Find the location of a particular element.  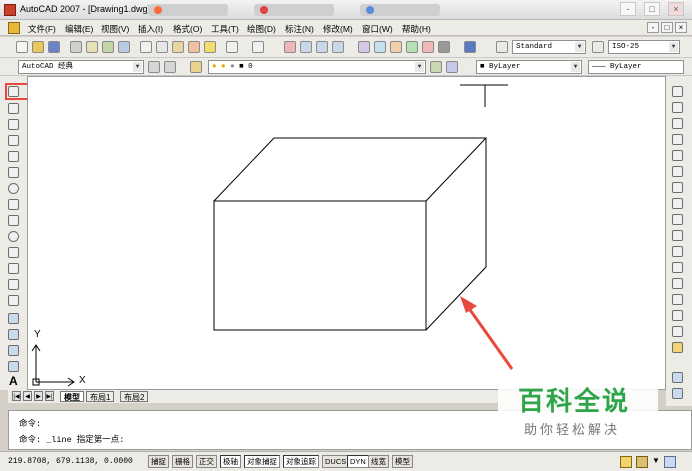

status-menu-chevron-icon: ▼ is located at coordinates (656, 460).